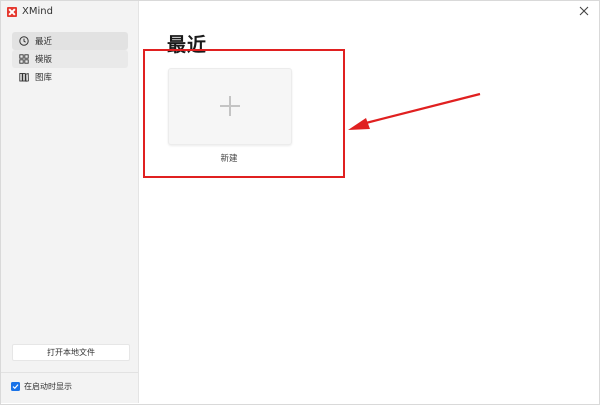  Describe the element at coordinates (24, 59) in the screenshot. I see `grid-icon` at that location.